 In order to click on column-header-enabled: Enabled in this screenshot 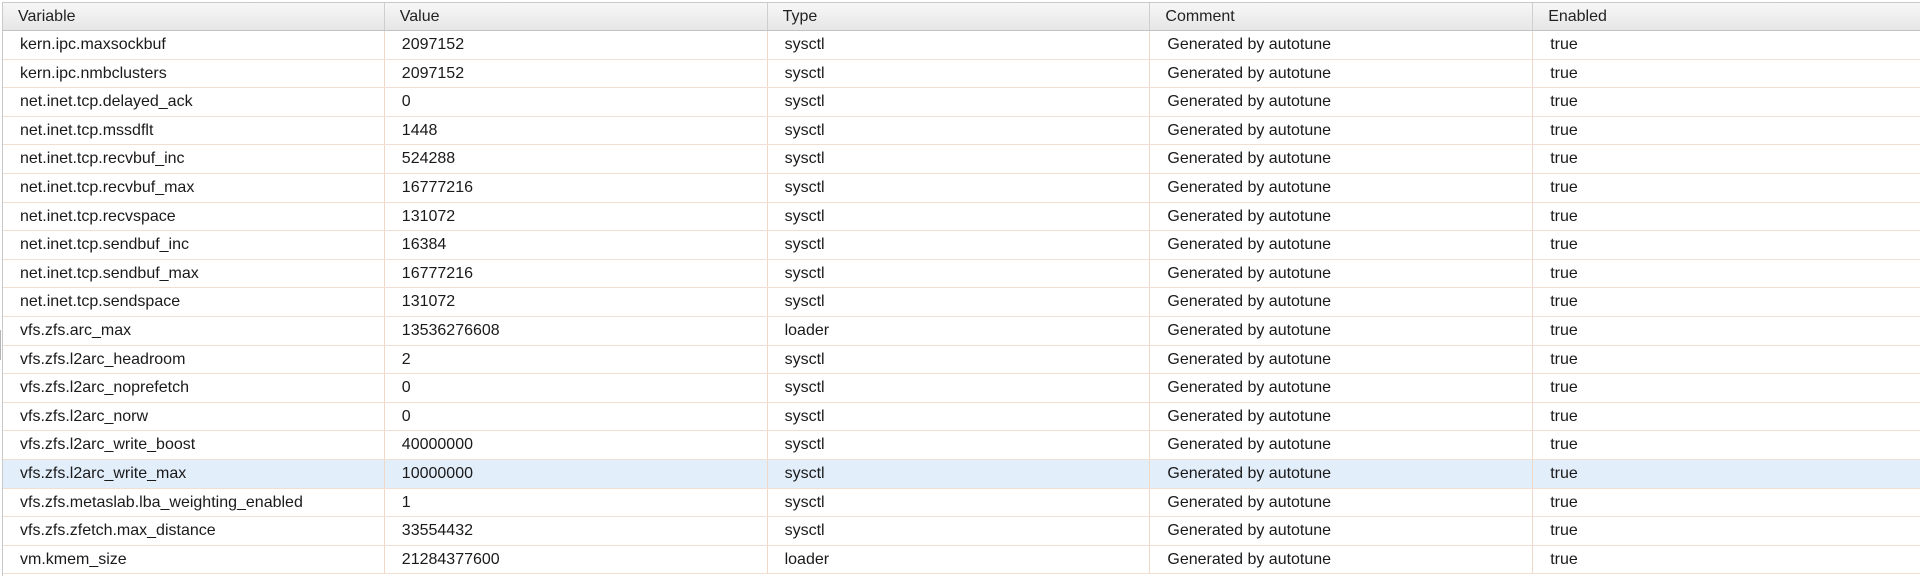, I will do `click(1726, 16)`.